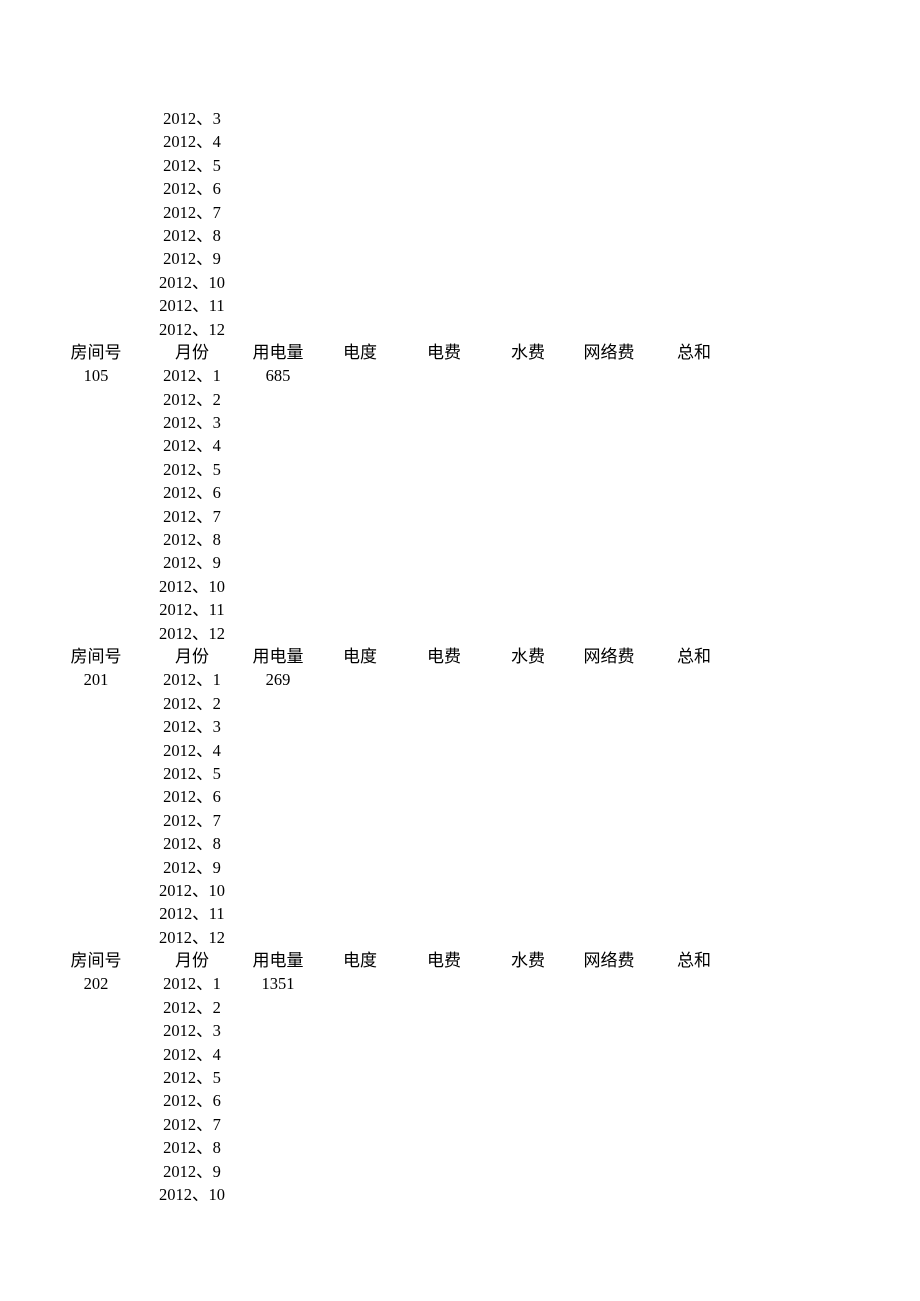  What do you see at coordinates (278, 680) in the screenshot?
I see `cell-usage: 269` at bounding box center [278, 680].